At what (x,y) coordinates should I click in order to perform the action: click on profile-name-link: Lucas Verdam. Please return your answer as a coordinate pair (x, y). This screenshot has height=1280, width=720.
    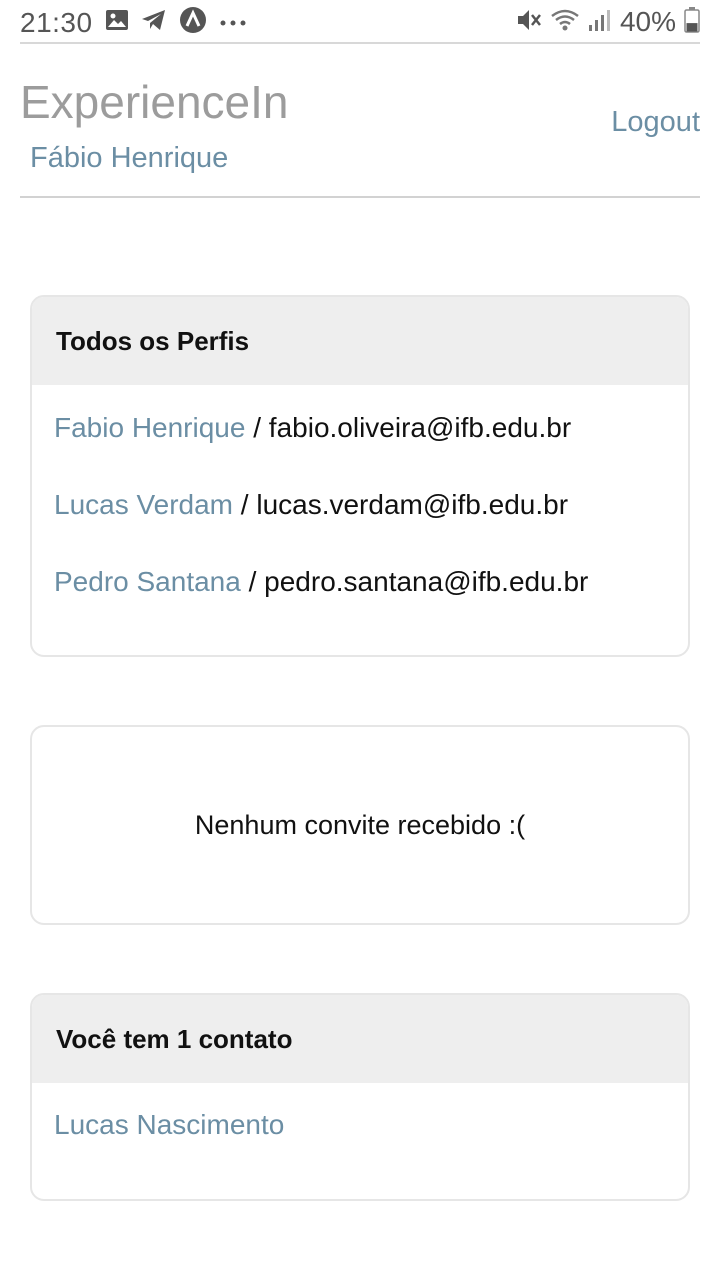
    Looking at the image, I should click on (143, 505).